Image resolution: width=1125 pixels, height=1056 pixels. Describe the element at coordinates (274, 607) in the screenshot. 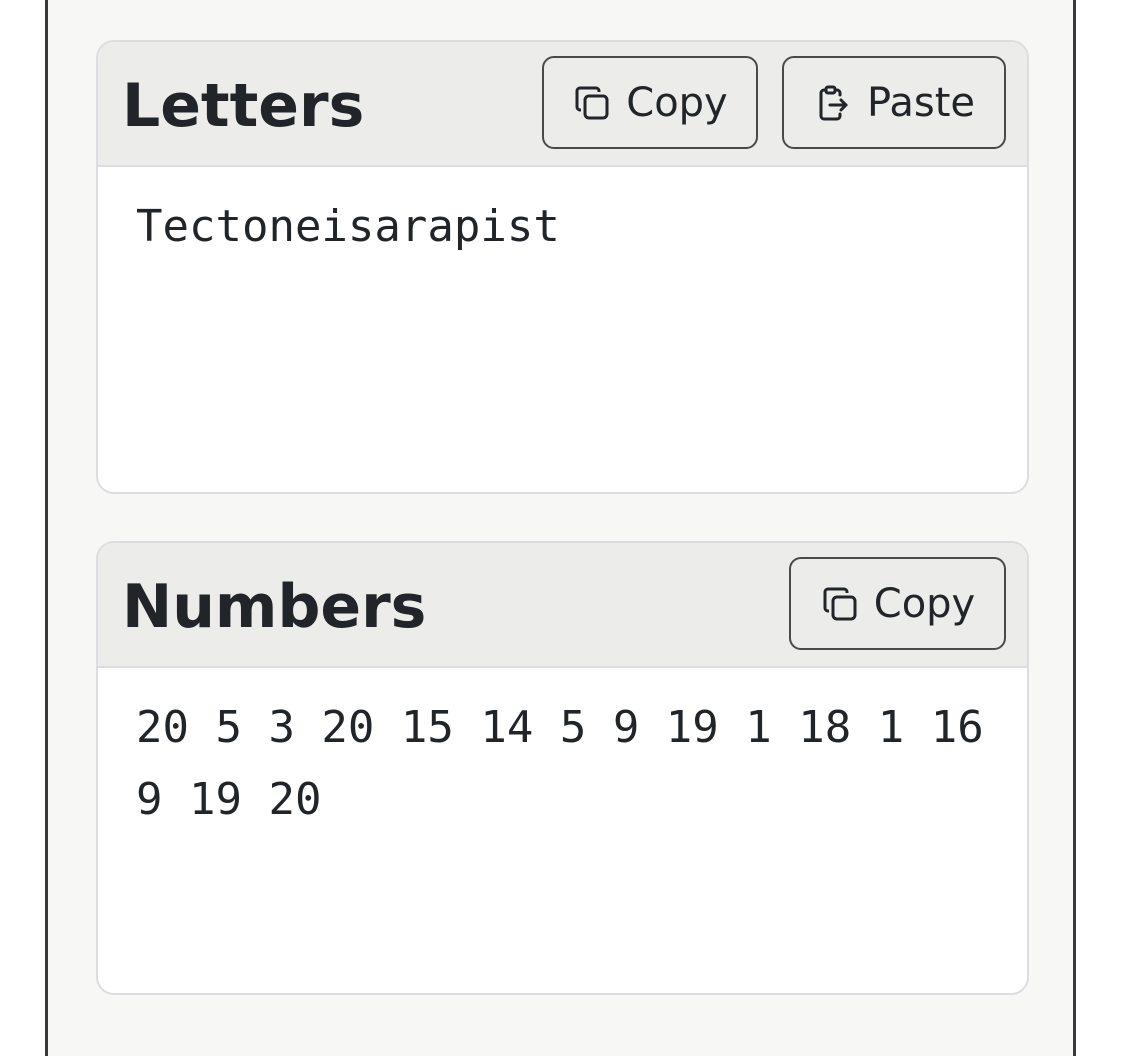

I see `numbers-title: Numbers` at that location.